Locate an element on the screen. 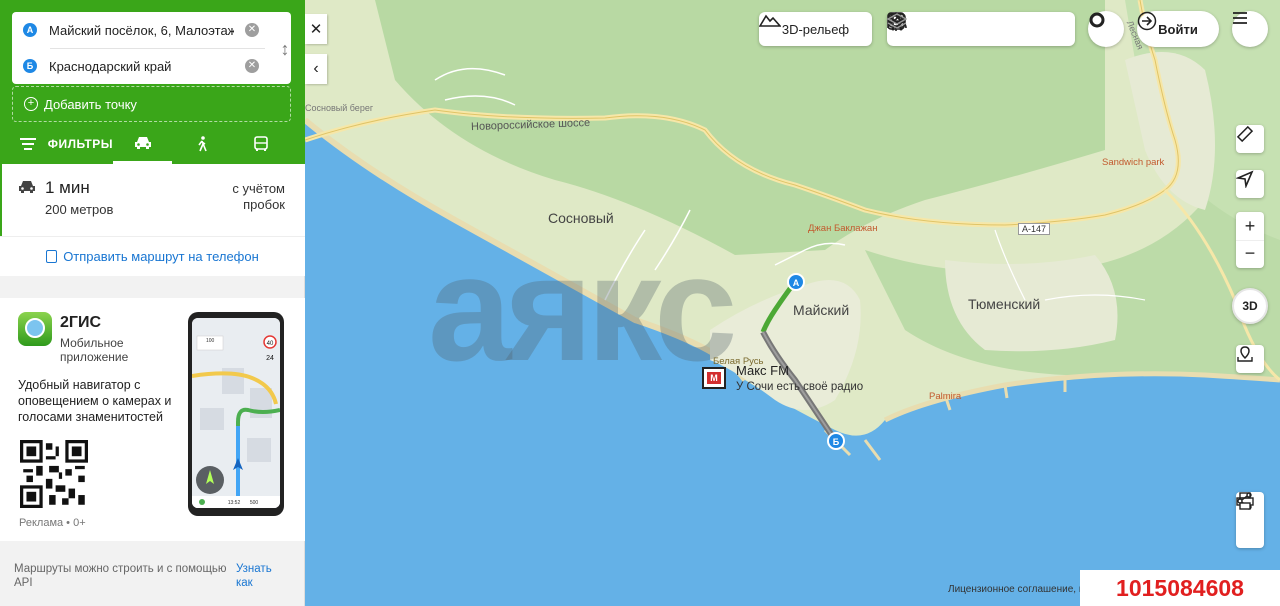  api-learn-link: Узнать как is located at coordinates (261, 576).